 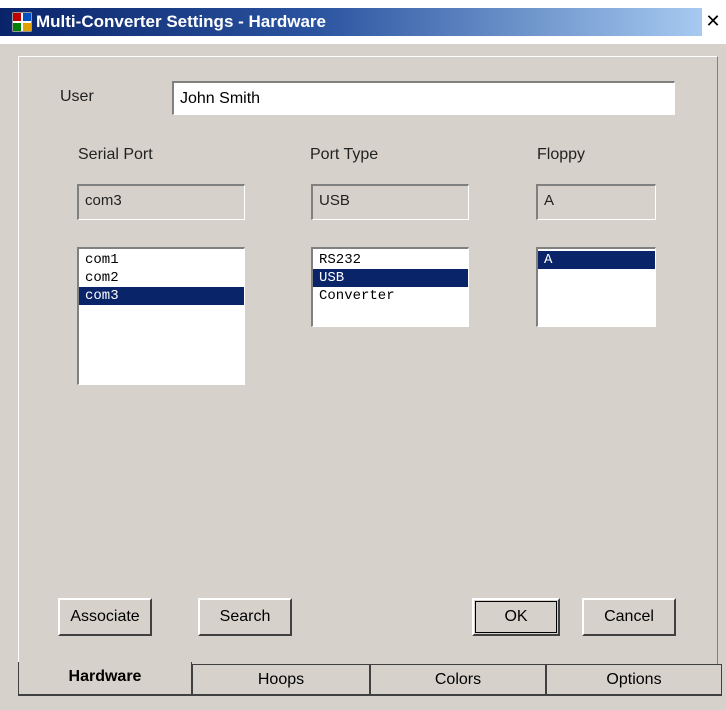 What do you see at coordinates (161, 202) in the screenshot?
I see `serial-port-current: com3` at bounding box center [161, 202].